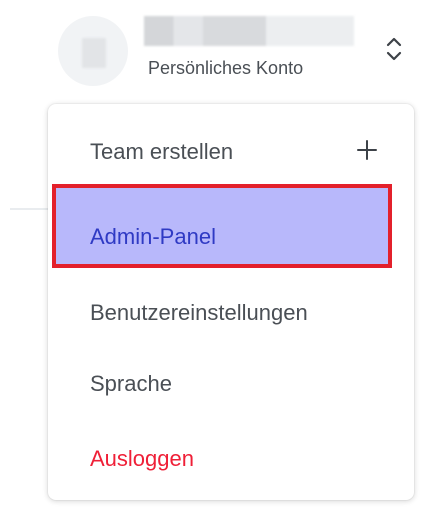 The width and height of the screenshot is (432, 510). I want to click on avatar, so click(93, 51).